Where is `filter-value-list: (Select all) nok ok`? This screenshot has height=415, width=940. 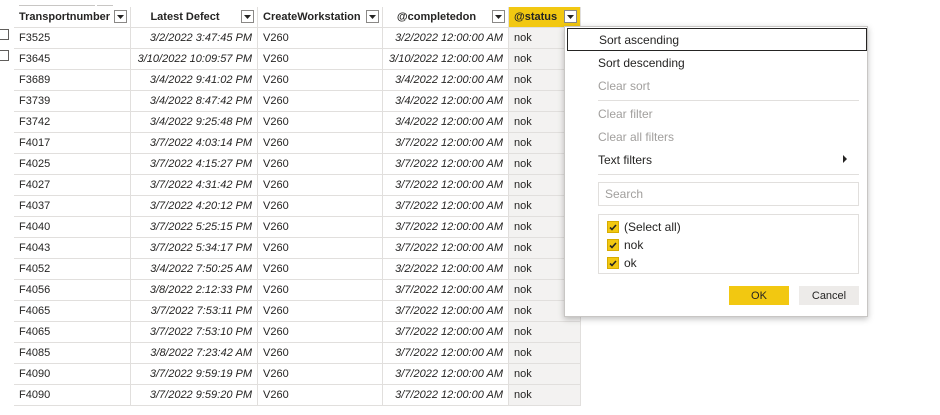 filter-value-list: (Select all) nok ok is located at coordinates (728, 244).